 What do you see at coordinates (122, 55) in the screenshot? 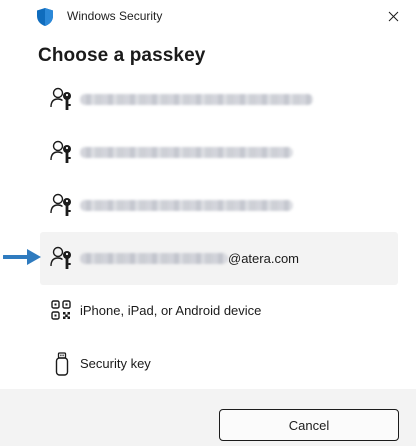
I see `page-title: Choose a passkey` at bounding box center [122, 55].